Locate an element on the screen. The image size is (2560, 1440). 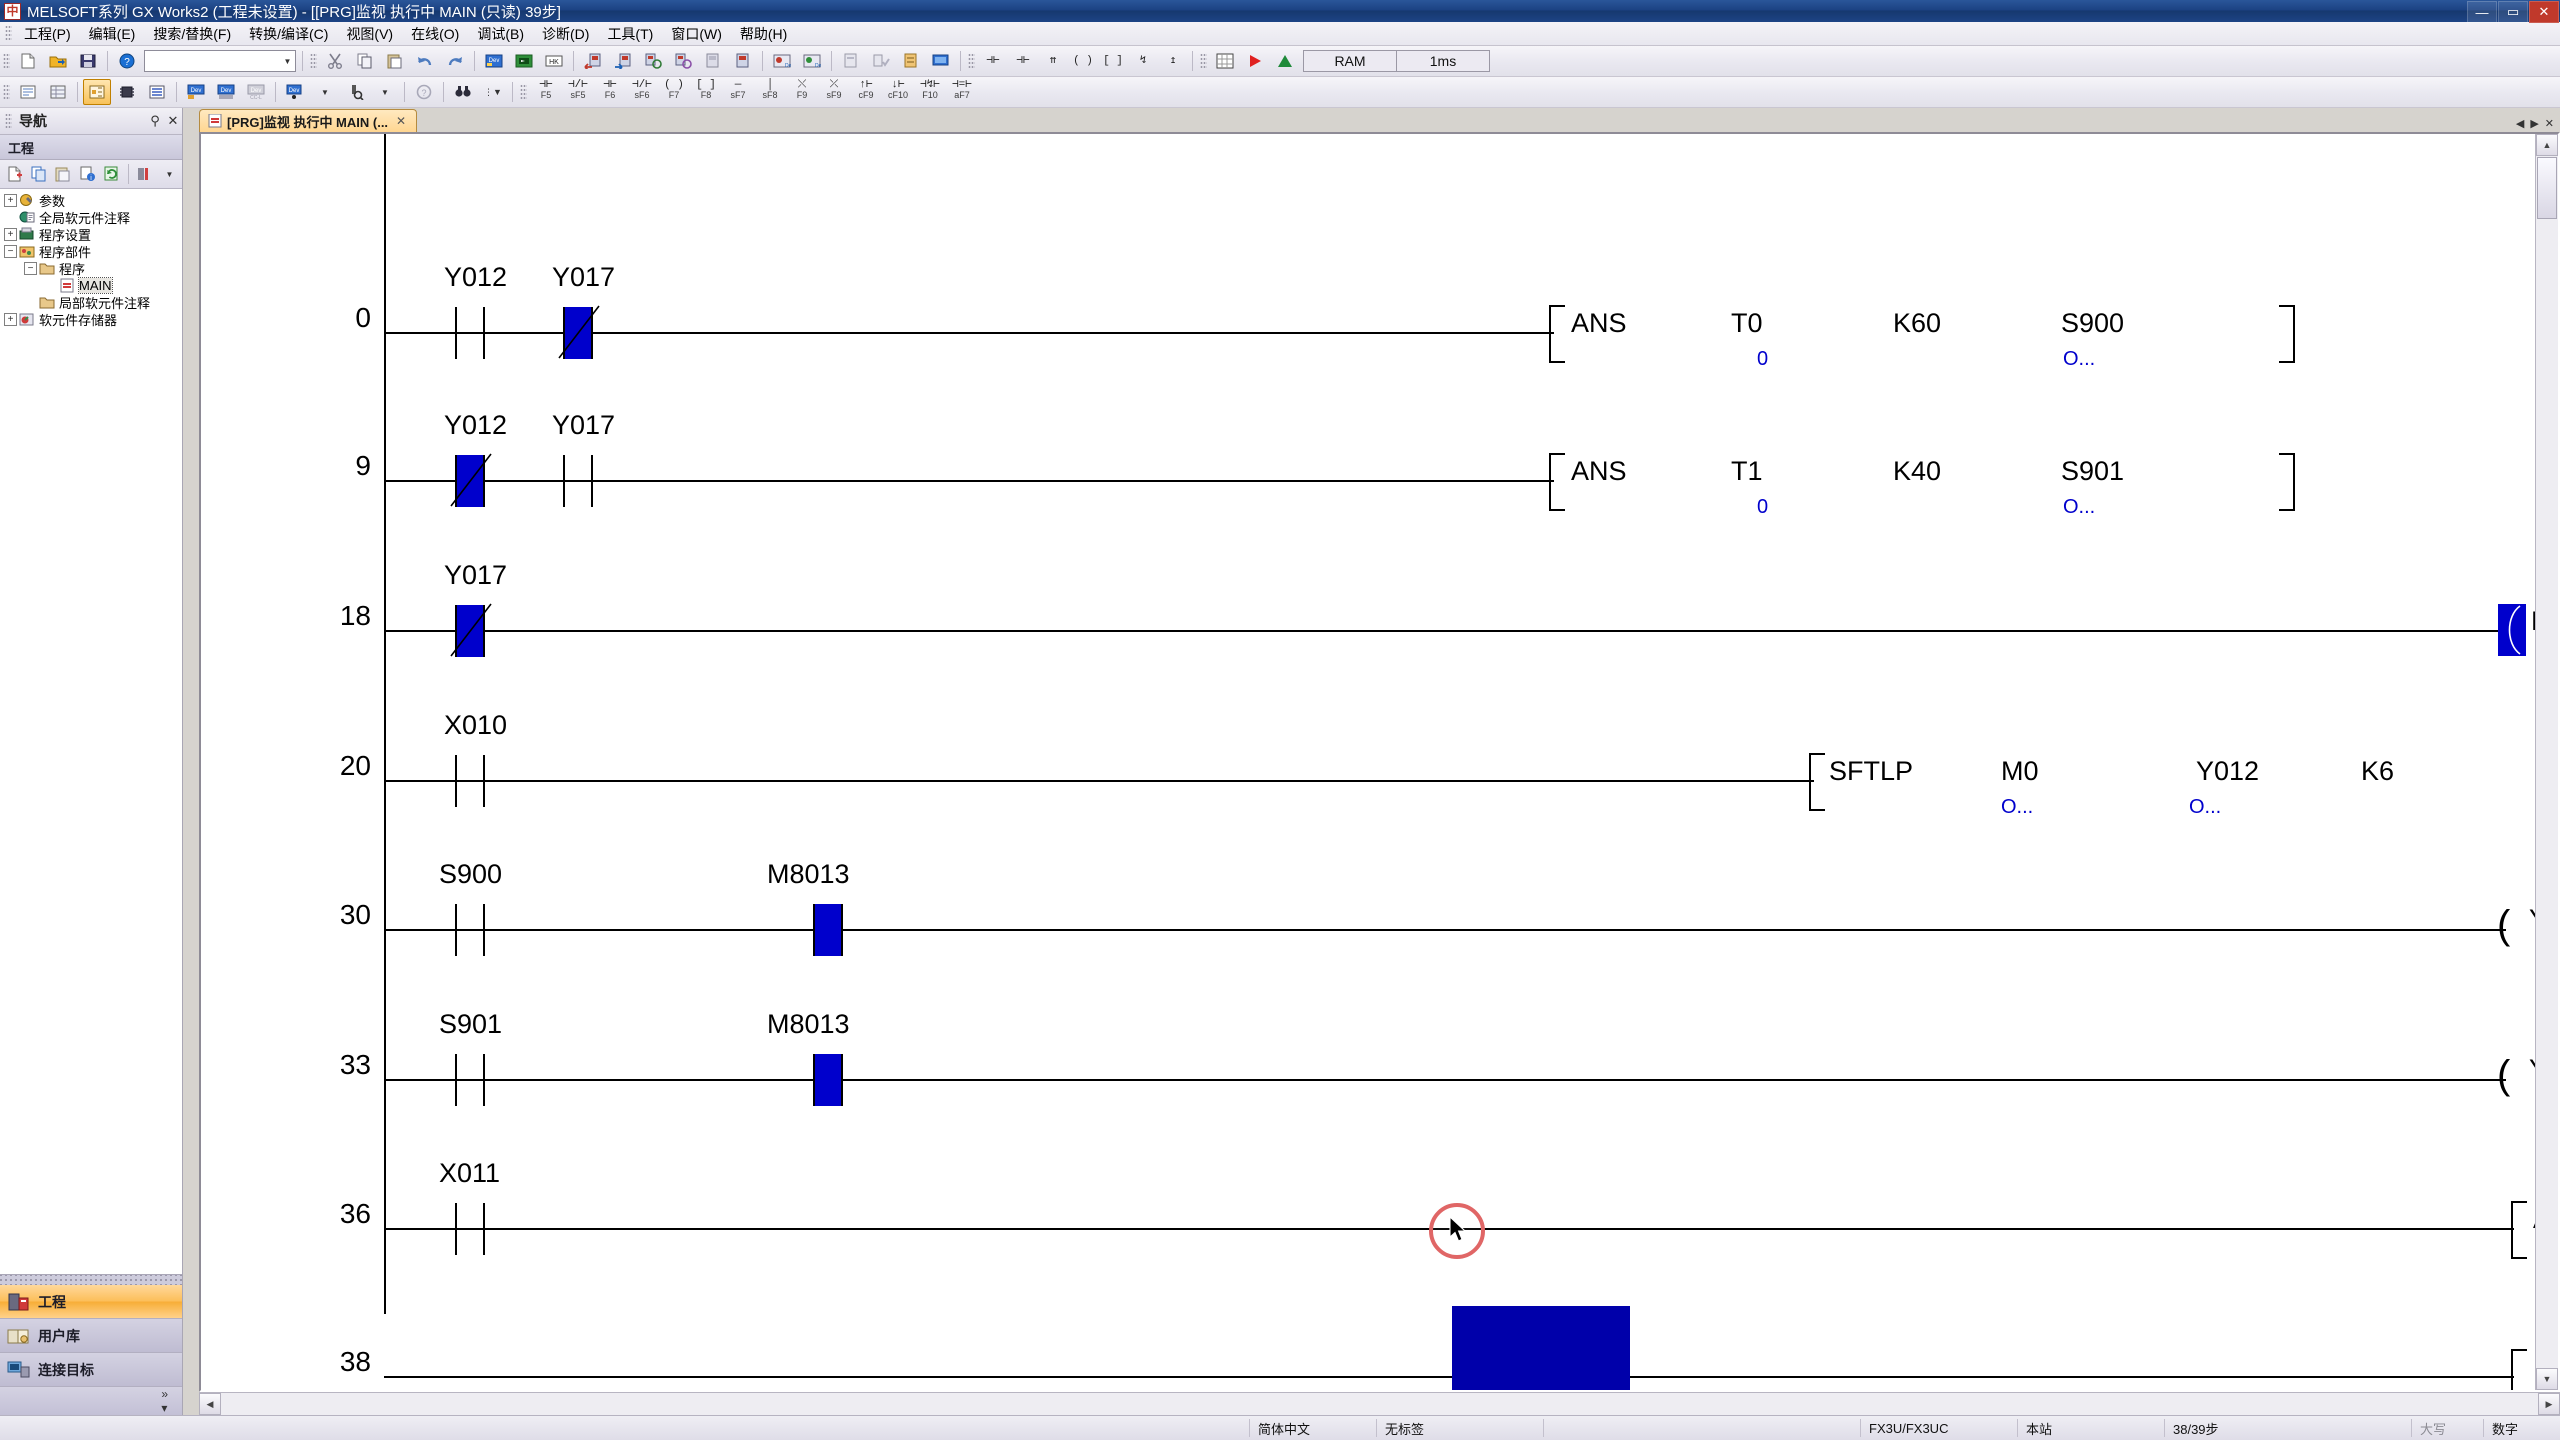
open-project-button is located at coordinates (58, 61).